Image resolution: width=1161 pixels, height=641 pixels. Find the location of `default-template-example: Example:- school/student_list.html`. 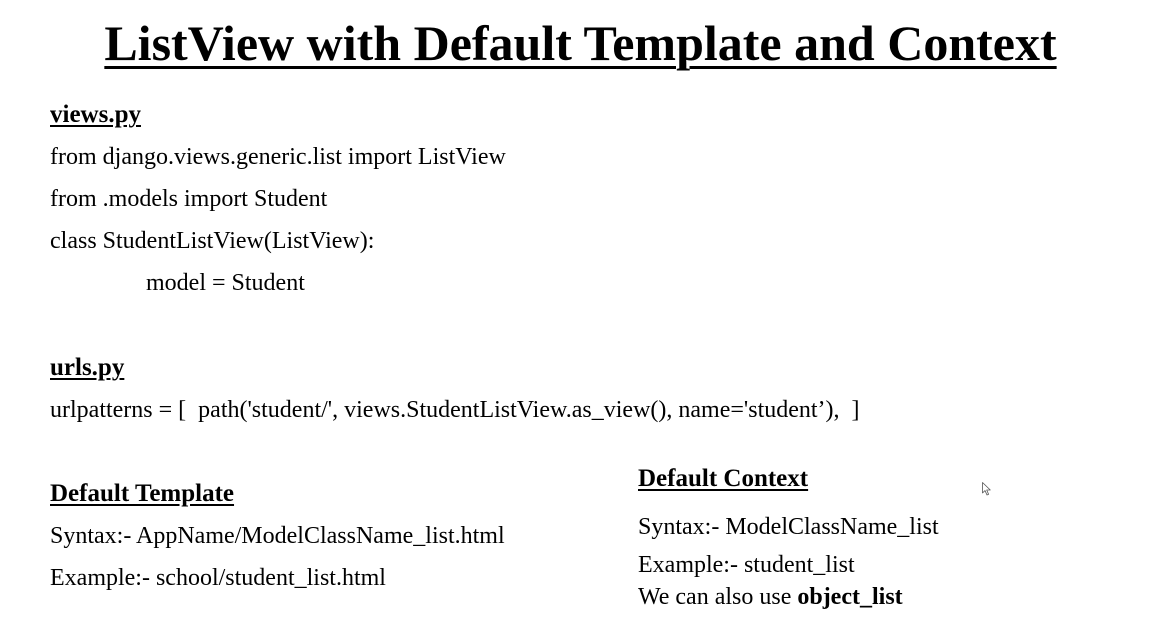

default-template-example: Example:- school/student_list.html is located at coordinates (218, 578).